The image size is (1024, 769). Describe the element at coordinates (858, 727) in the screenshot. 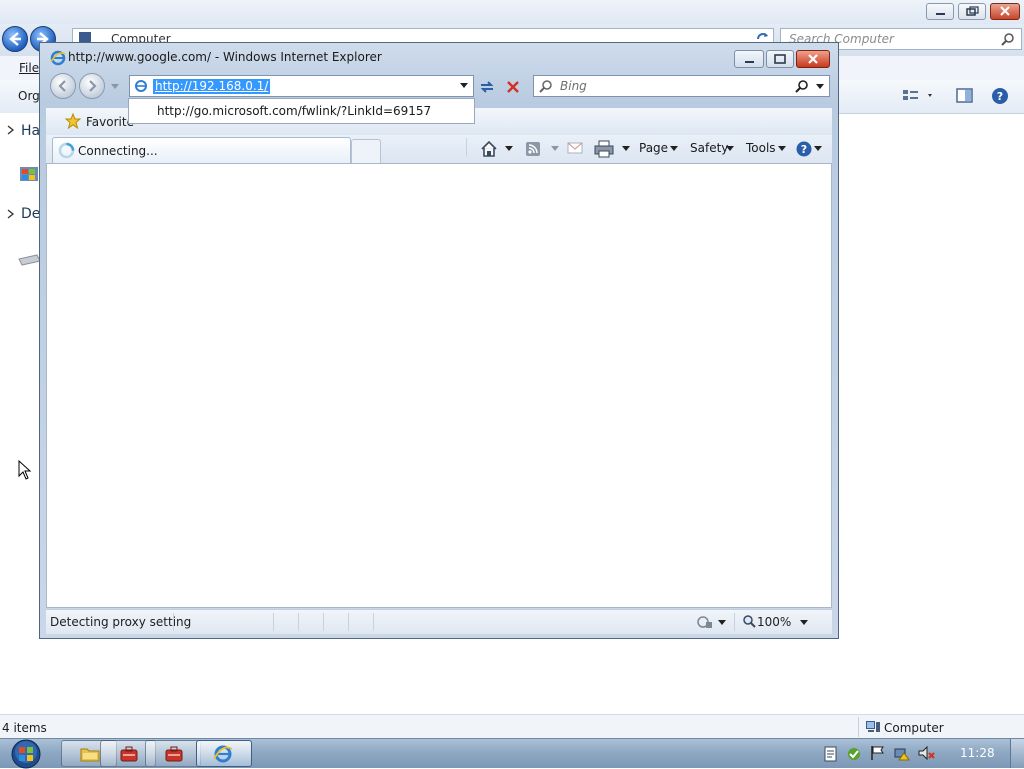

I see `status-divider` at that location.